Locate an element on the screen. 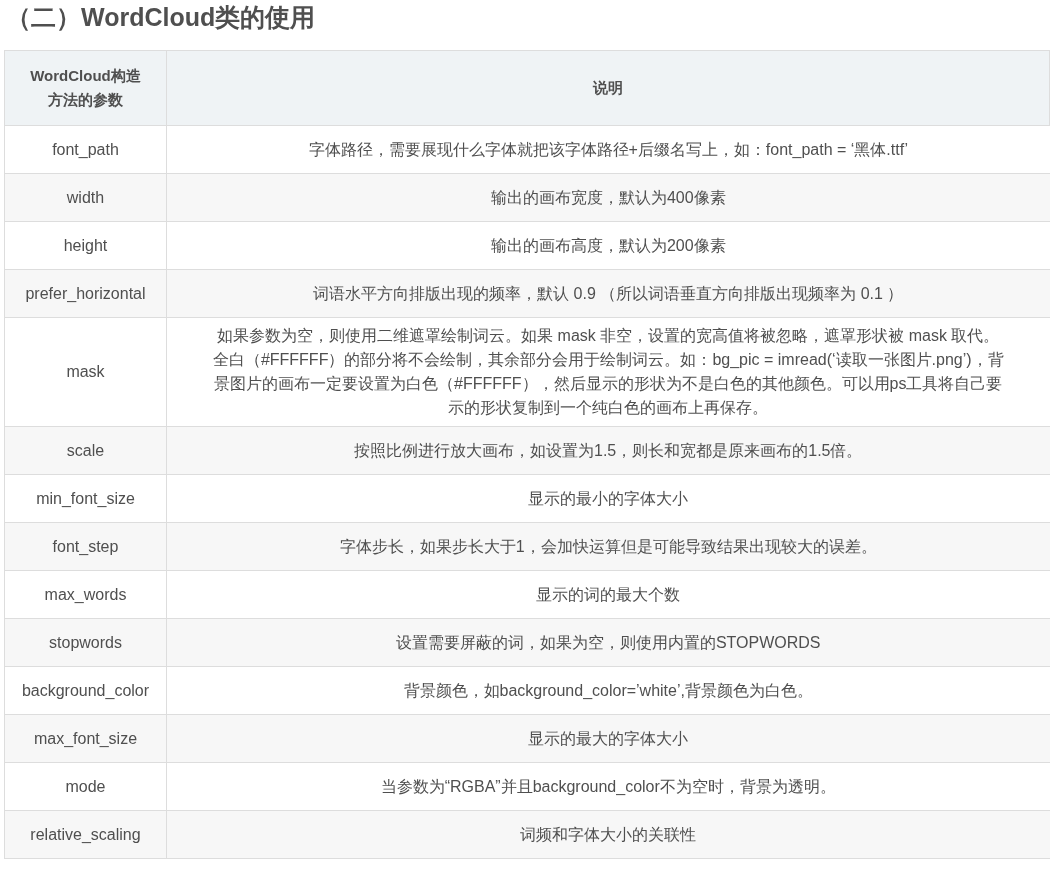 Image resolution: width=1050 pixels, height=881 pixels. table-cell: width is located at coordinates (85, 197).